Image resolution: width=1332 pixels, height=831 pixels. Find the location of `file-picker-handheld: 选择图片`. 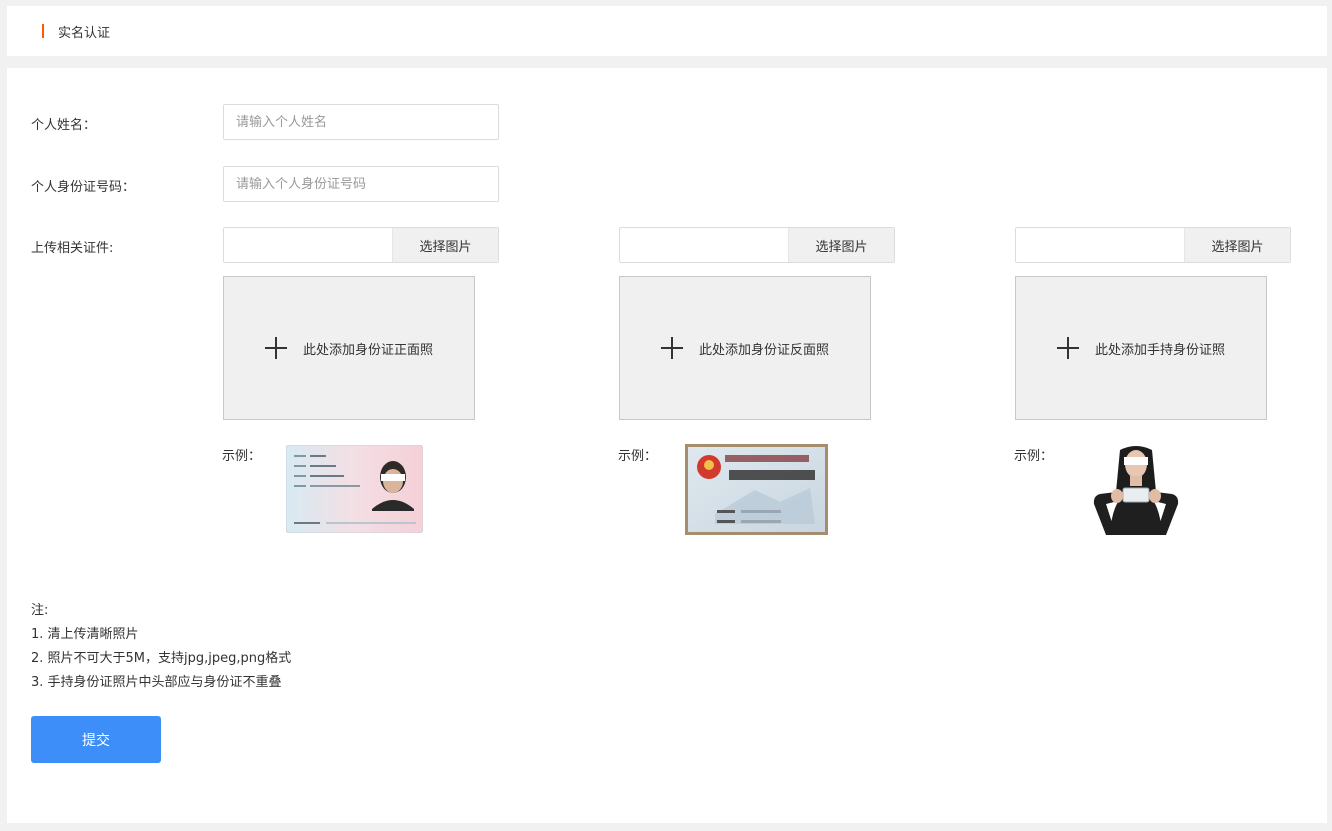

file-picker-handheld: 选择图片 is located at coordinates (1153, 245).